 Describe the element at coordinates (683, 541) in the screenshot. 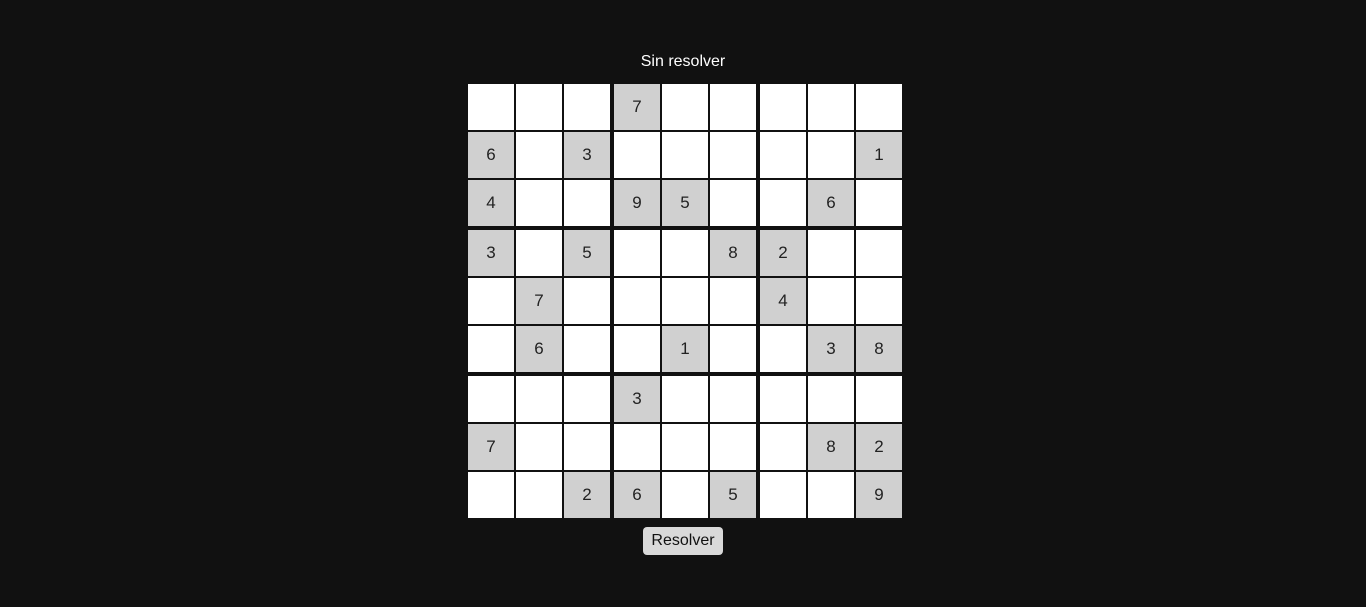

I see `solve-button: Resolver` at that location.